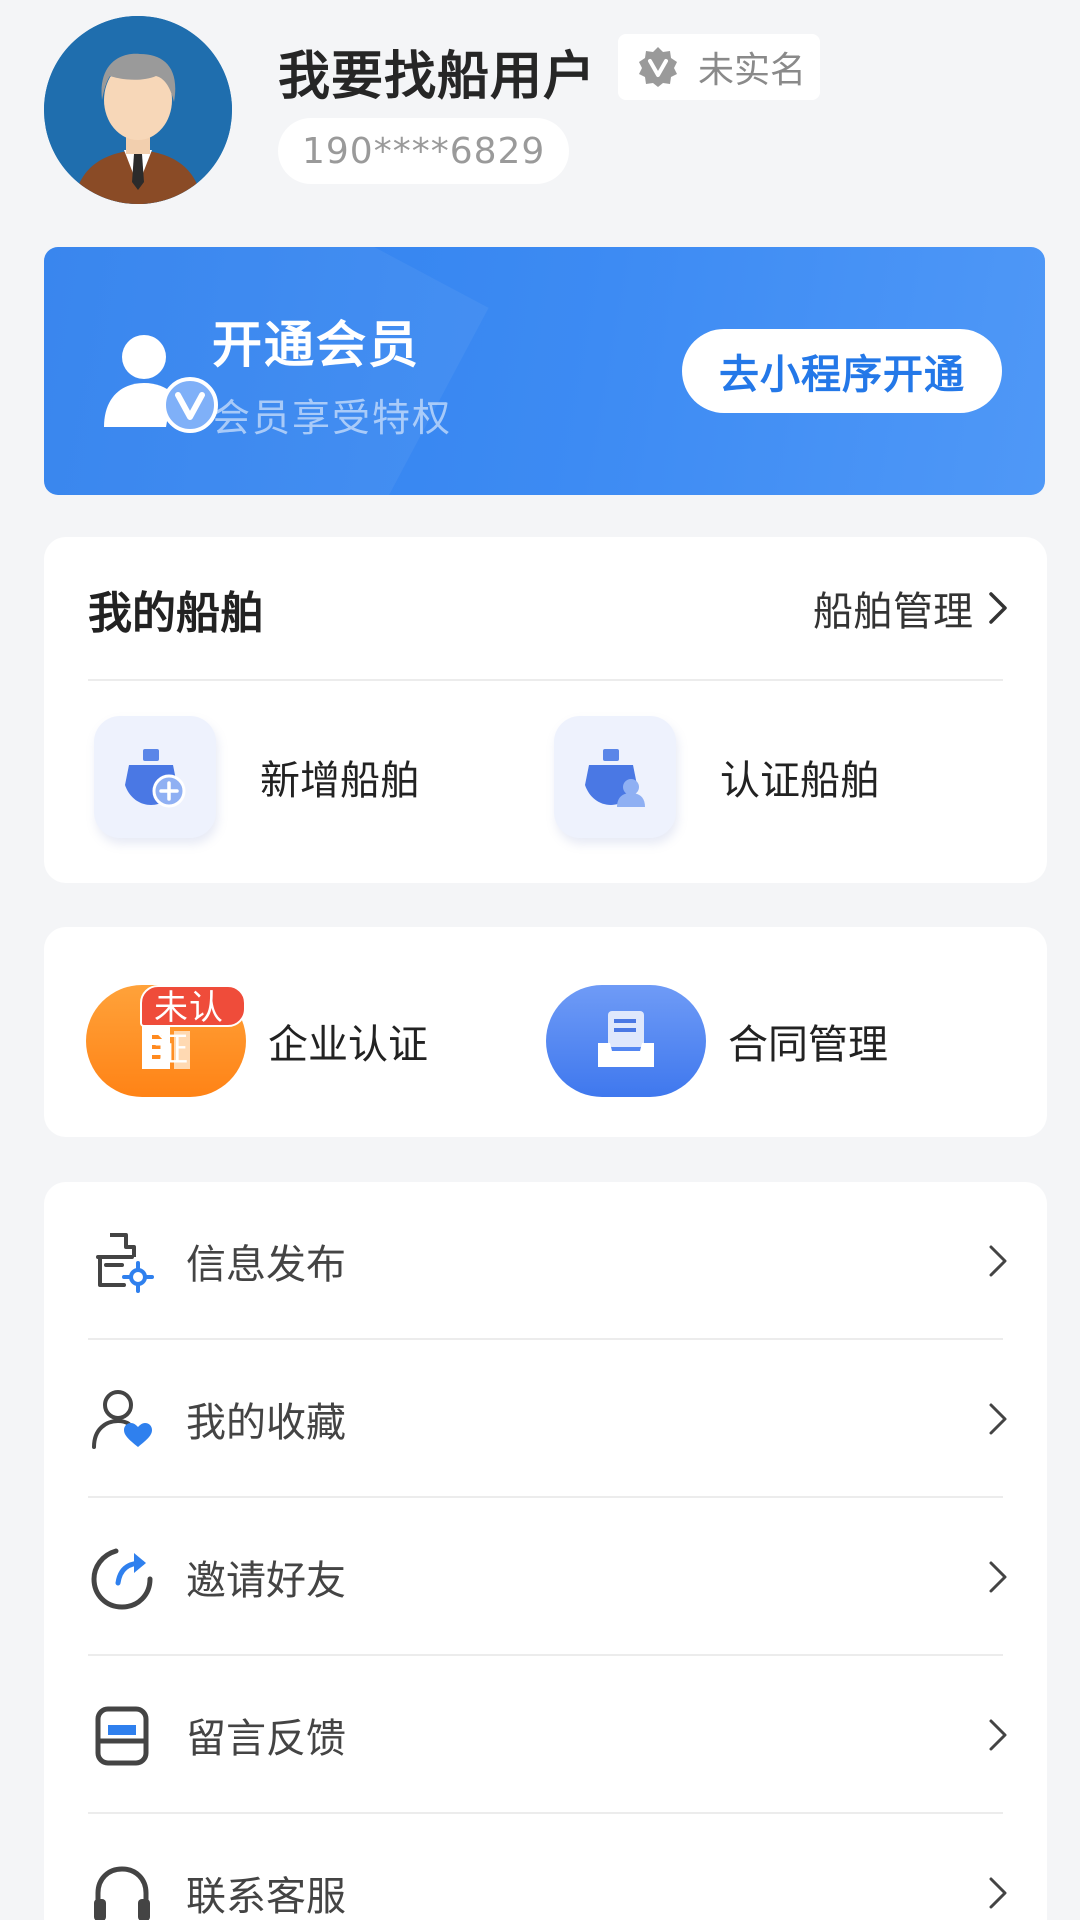  I want to click on add-ship-label: 新增船舶, so click(340, 781).